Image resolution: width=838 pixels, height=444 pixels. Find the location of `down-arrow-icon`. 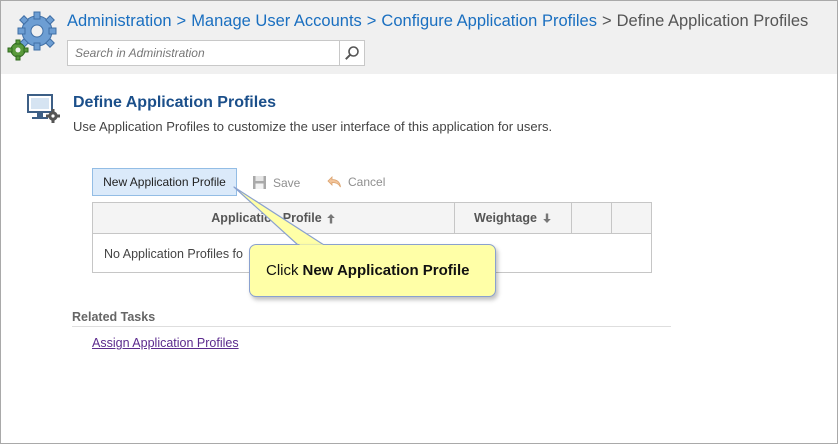

down-arrow-icon is located at coordinates (547, 218).